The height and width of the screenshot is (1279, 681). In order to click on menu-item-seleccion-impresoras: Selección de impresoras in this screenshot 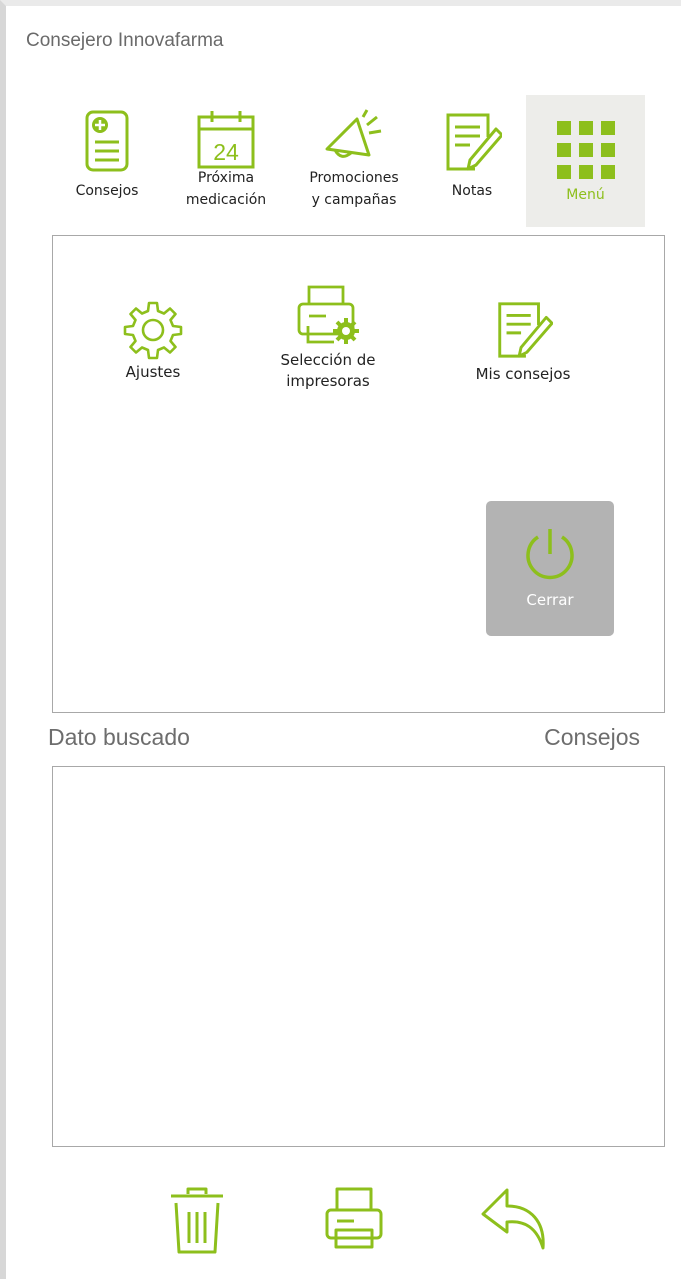, I will do `click(328, 338)`.